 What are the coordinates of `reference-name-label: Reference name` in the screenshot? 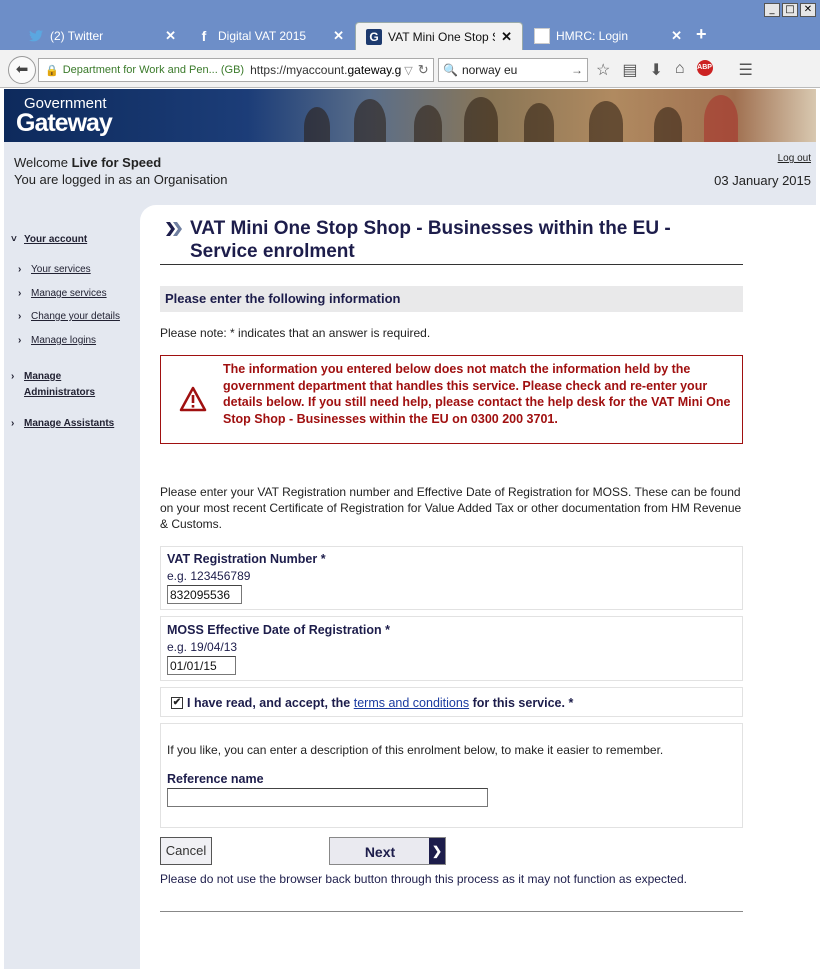 It's located at (215, 779).